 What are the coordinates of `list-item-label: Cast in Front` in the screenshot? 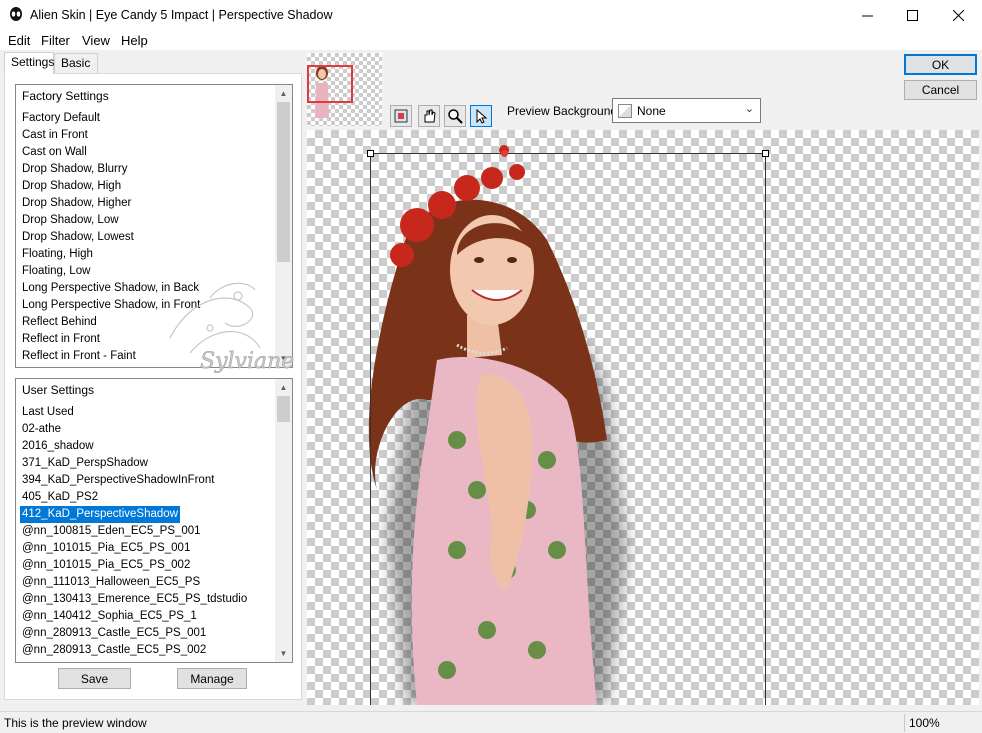 It's located at (55, 135).